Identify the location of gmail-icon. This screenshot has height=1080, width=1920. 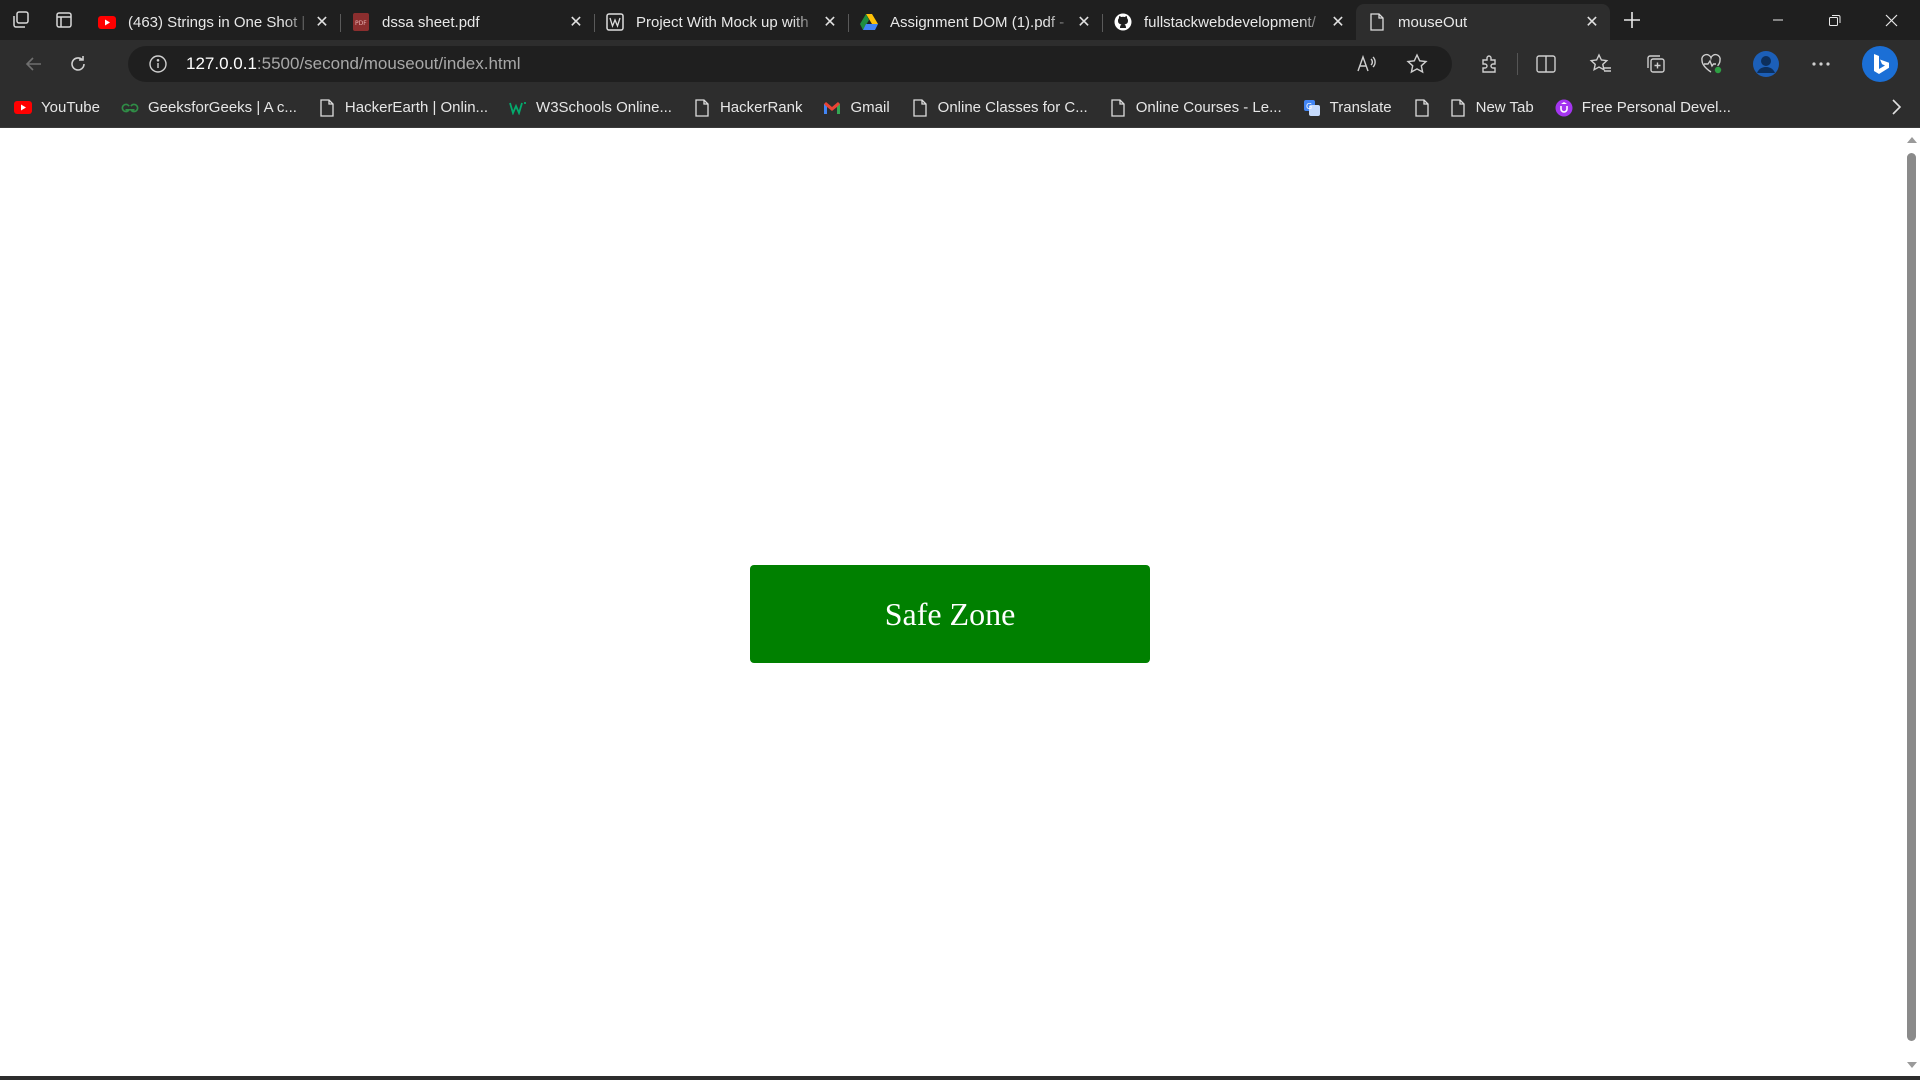
(832, 108).